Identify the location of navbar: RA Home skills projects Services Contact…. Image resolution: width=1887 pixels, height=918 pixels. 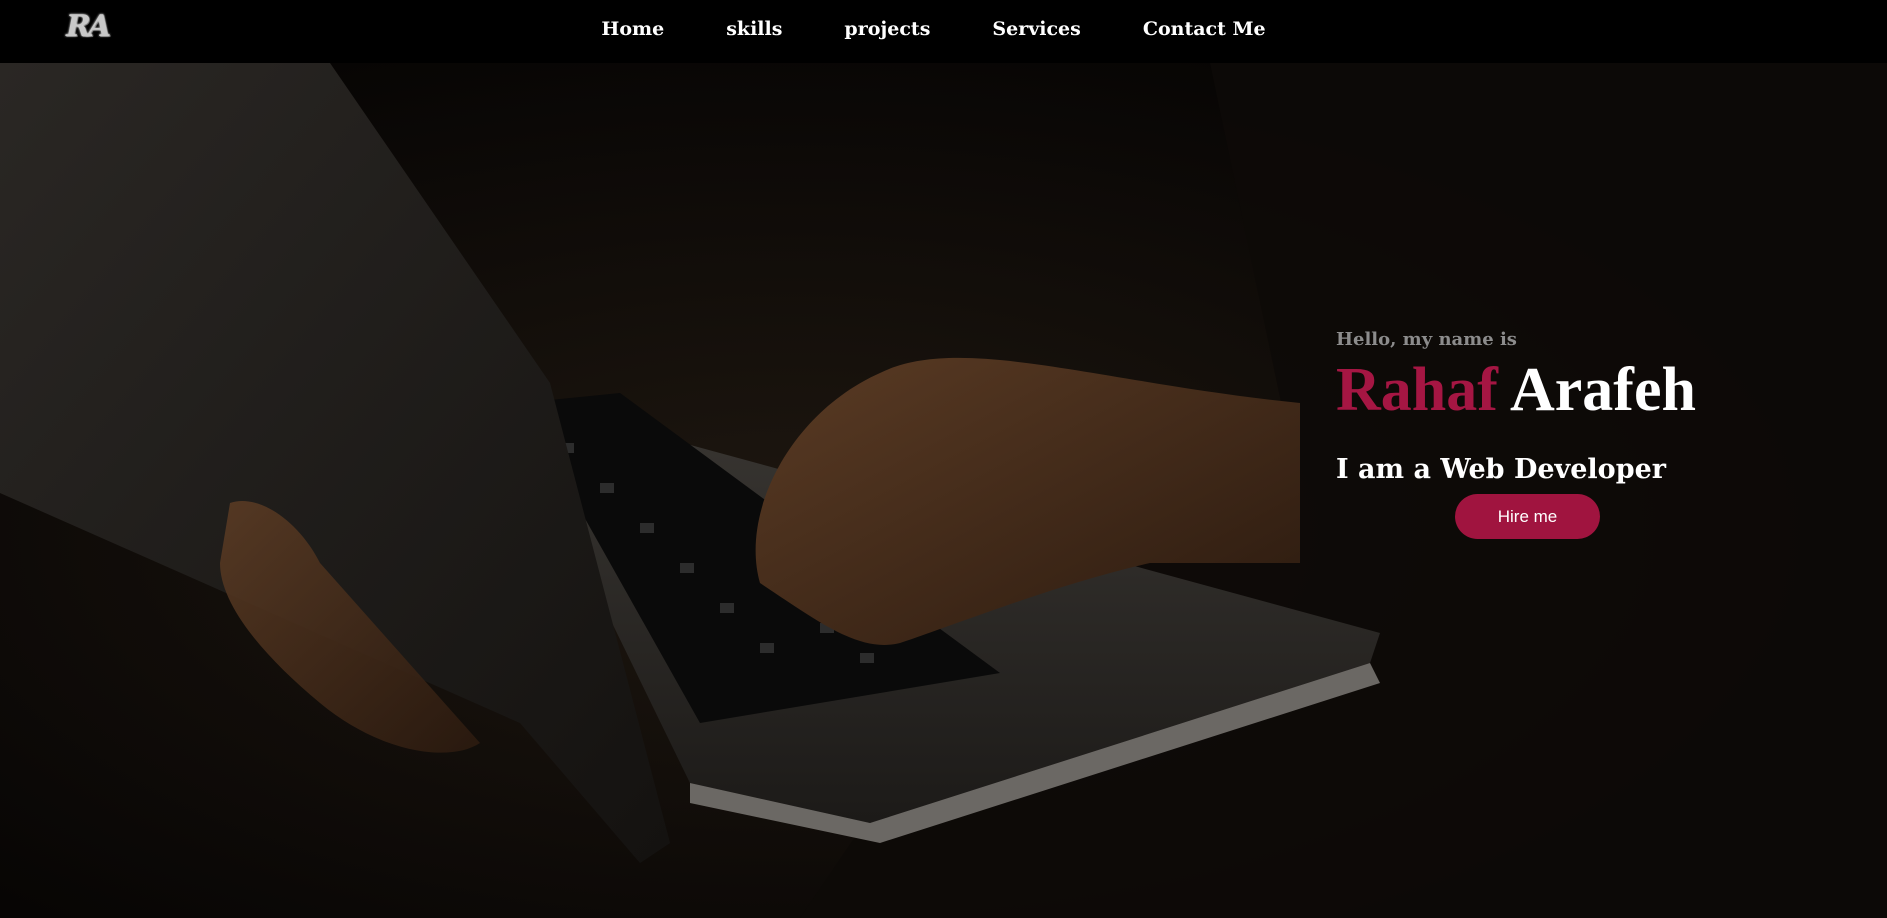
(943, 31).